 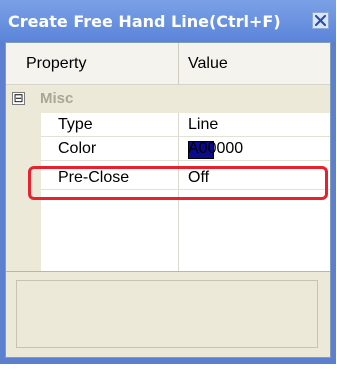 I want to click on title-bar: Create Free Hand Line(Ctrl+F), so click(x=168, y=21).